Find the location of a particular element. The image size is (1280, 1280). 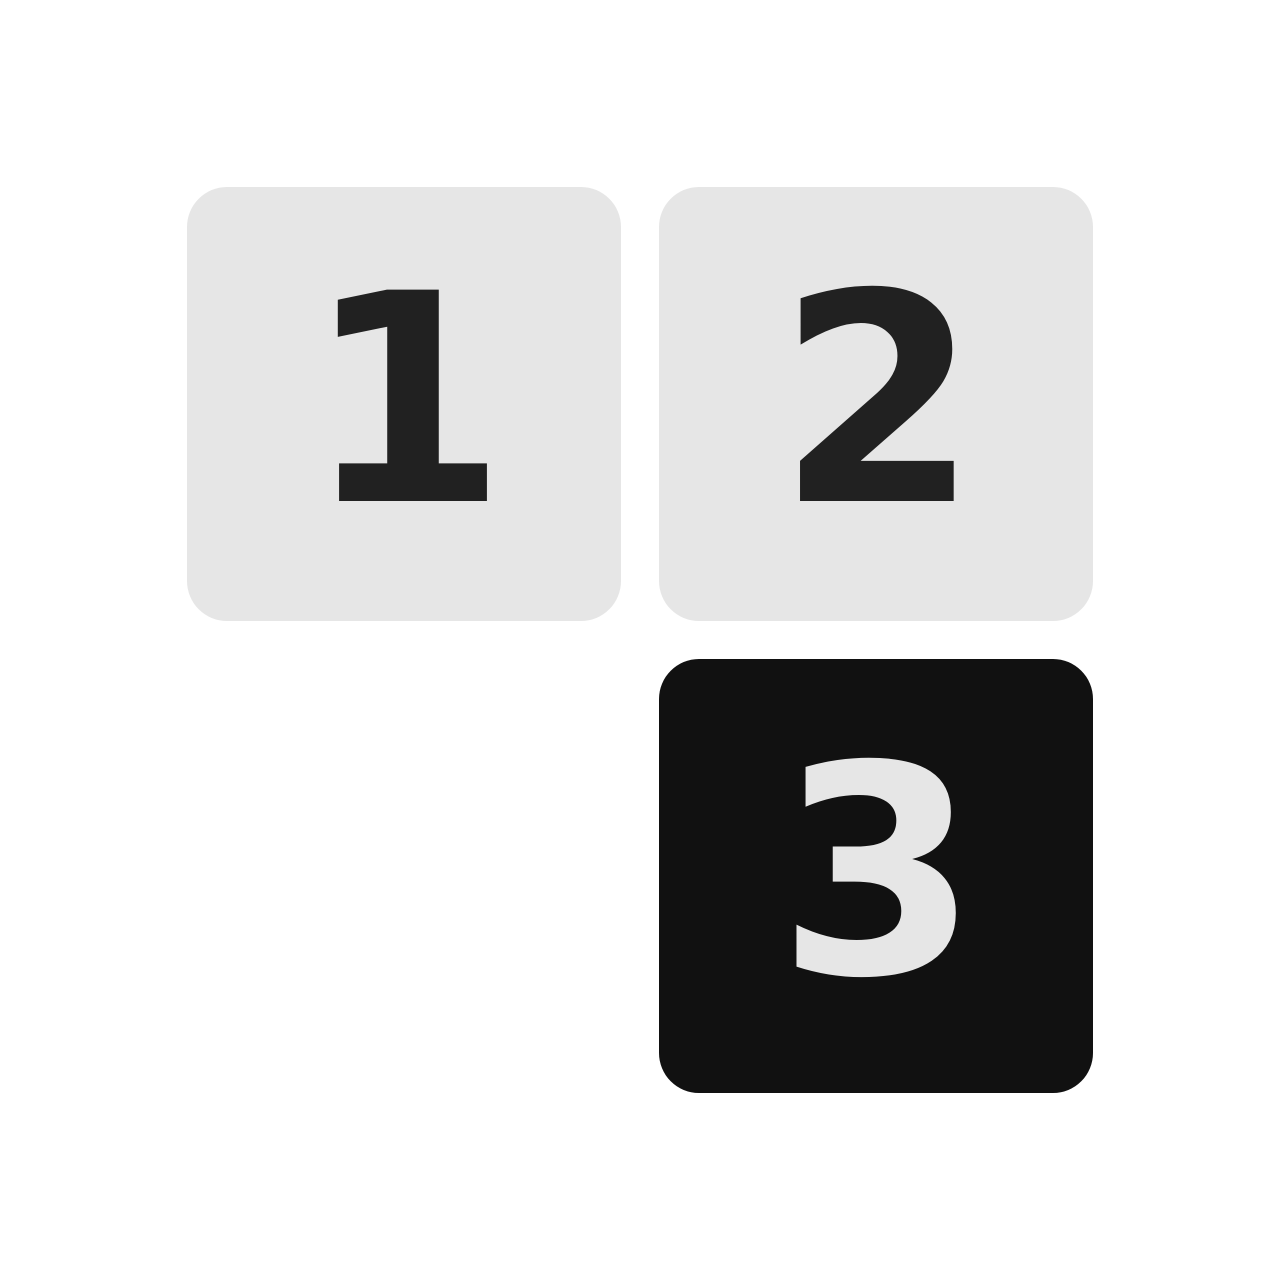

tile-1: 1 is located at coordinates (404, 404).